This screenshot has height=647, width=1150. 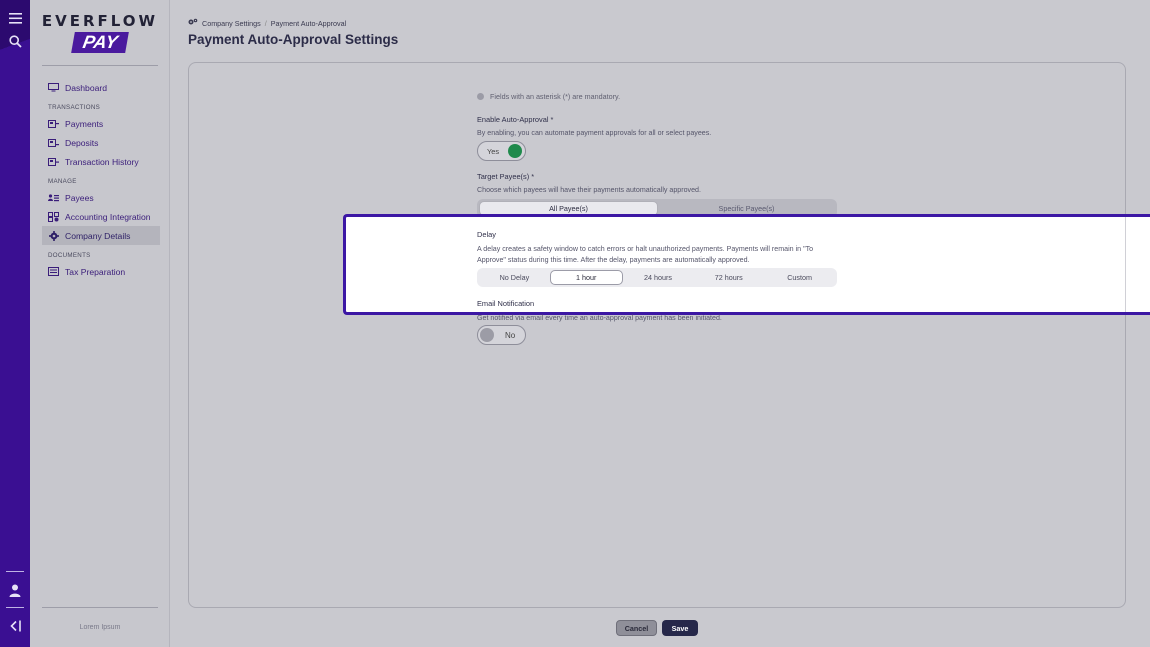 What do you see at coordinates (62, 181) in the screenshot?
I see `nav-section-manage: MANAGE` at bounding box center [62, 181].